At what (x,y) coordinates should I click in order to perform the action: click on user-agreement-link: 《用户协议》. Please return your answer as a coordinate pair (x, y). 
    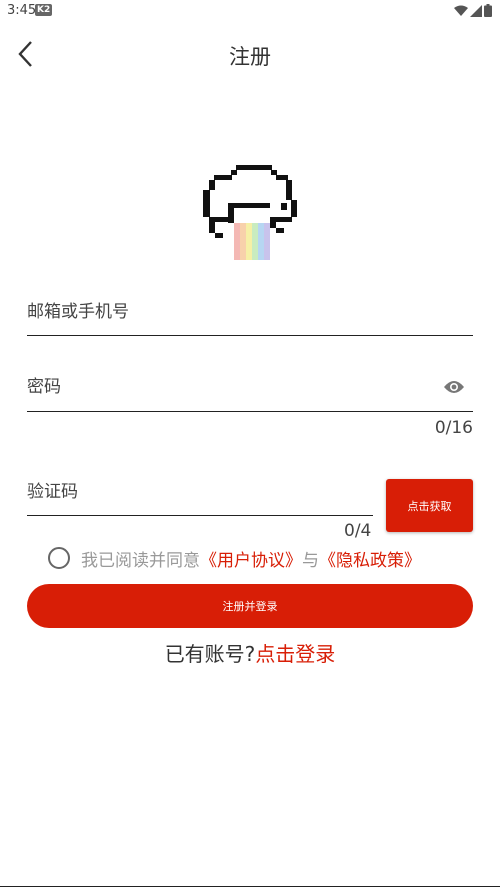
    Looking at the image, I should click on (251, 558).